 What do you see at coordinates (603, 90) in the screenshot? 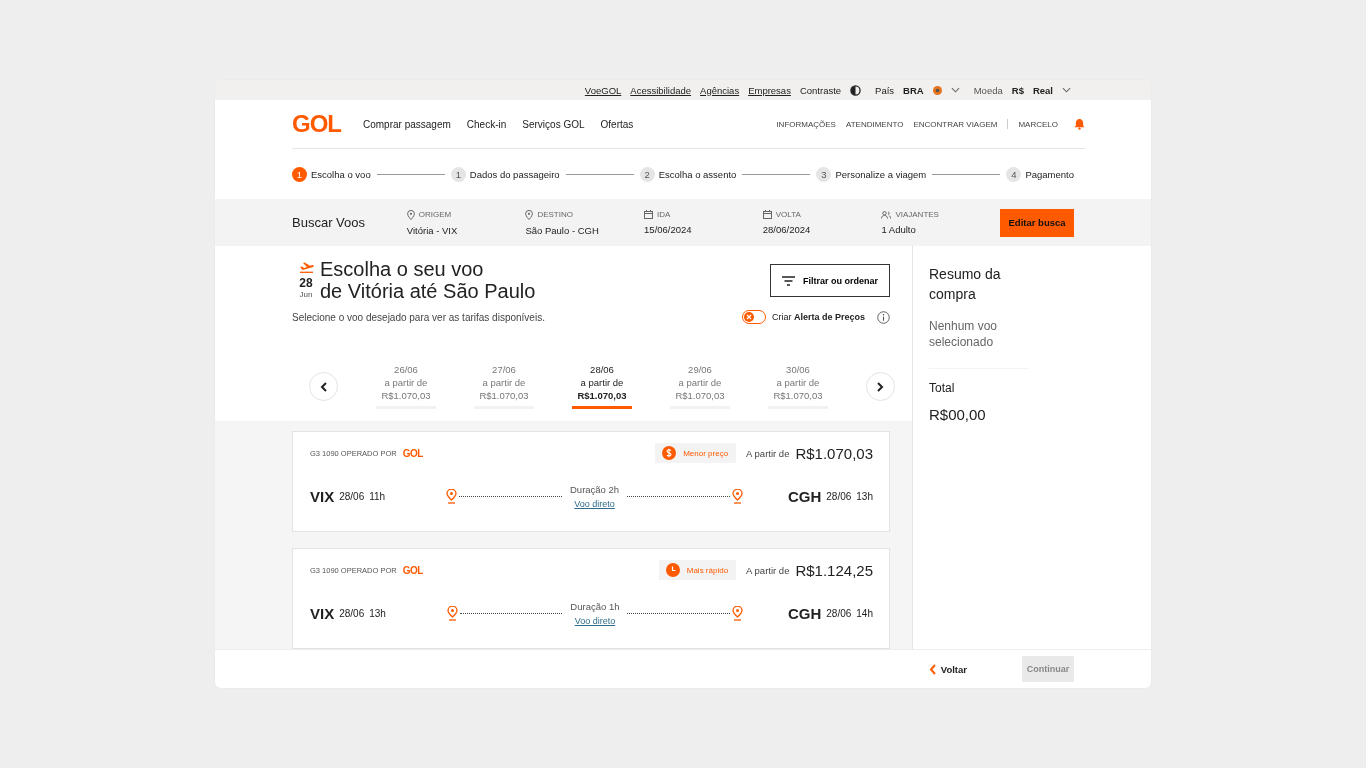
I see `top-link: VoeGOL` at bounding box center [603, 90].